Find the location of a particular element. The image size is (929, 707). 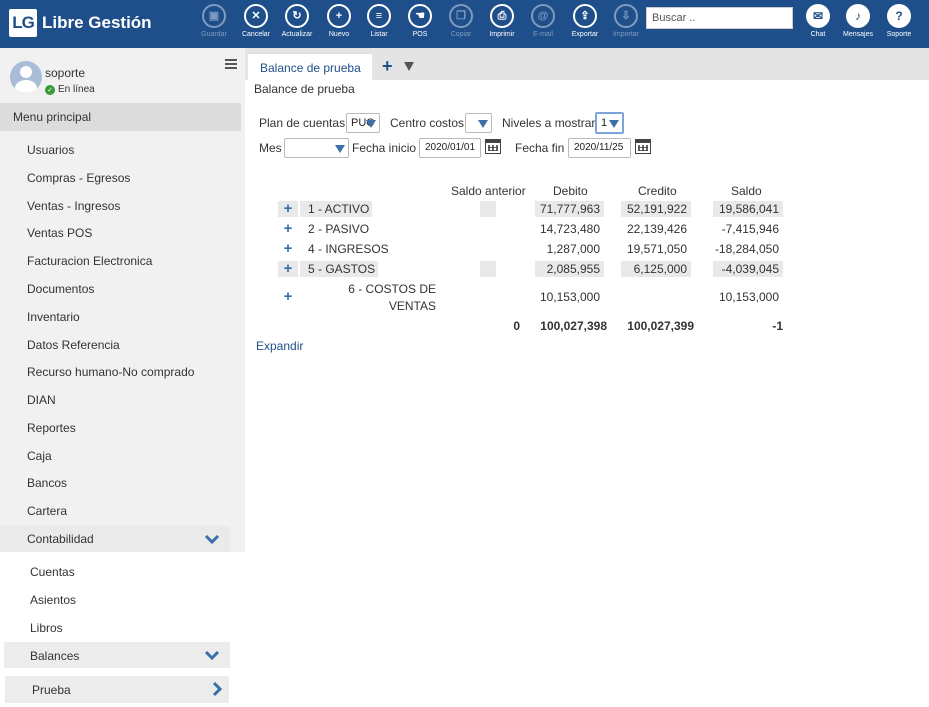

pos-button: ☚ POS is located at coordinates (420, 20).